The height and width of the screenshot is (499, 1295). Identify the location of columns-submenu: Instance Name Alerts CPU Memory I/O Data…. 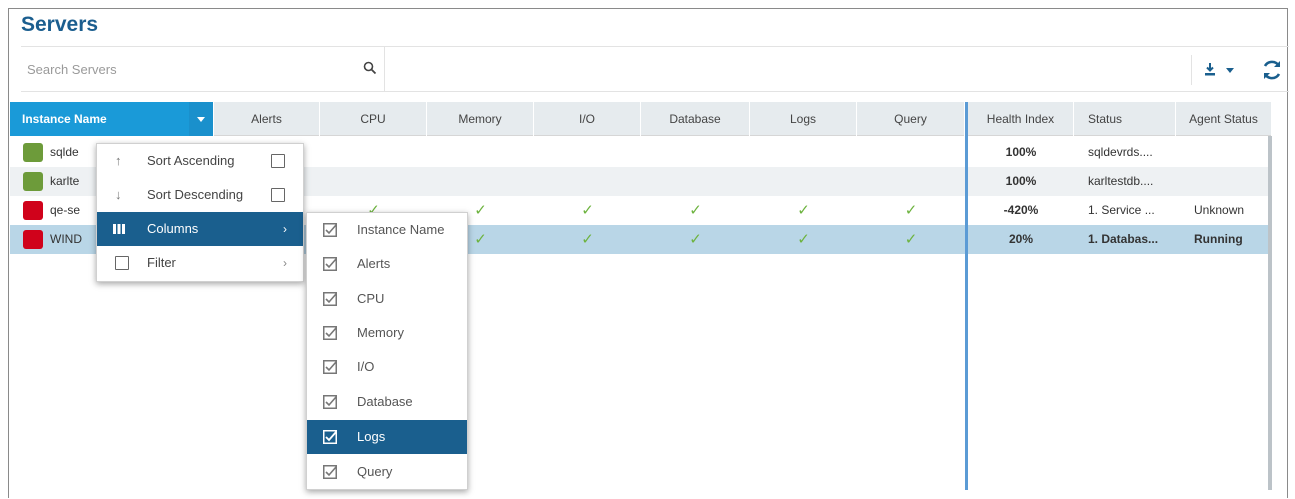
(387, 351).